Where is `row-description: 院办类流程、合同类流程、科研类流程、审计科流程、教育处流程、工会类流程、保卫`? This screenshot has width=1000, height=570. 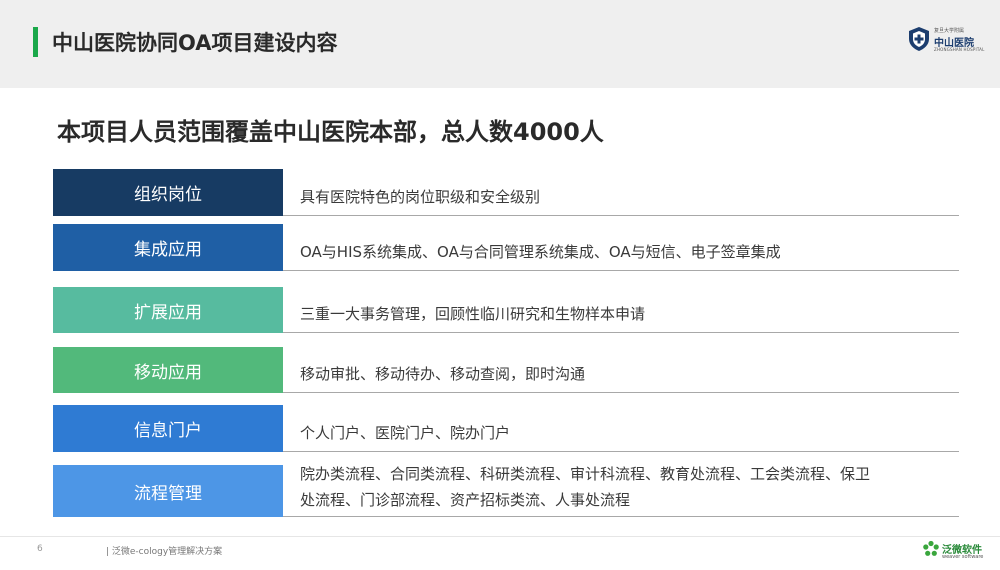
row-description: 院办类流程、合同类流程、科研类流程、审计科流程、教育处流程、工会类流程、保卫 is located at coordinates (585, 474).